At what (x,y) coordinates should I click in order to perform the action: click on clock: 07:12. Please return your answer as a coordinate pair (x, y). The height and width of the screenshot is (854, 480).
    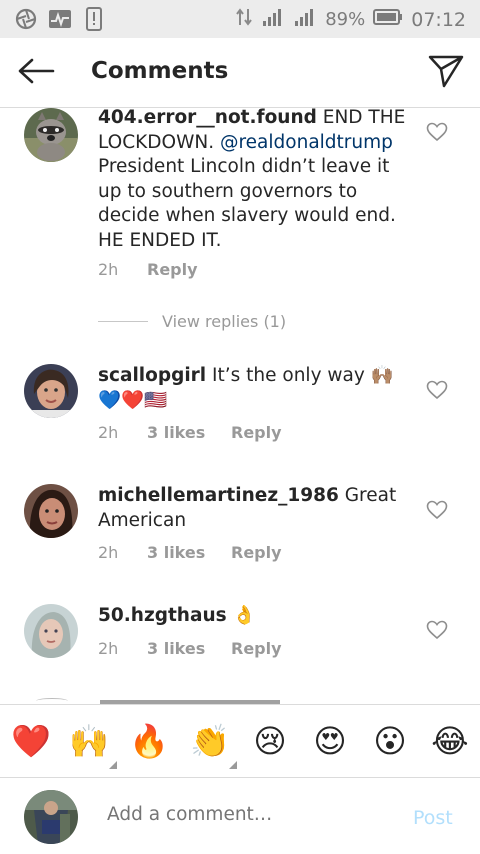
    Looking at the image, I should click on (438, 19).